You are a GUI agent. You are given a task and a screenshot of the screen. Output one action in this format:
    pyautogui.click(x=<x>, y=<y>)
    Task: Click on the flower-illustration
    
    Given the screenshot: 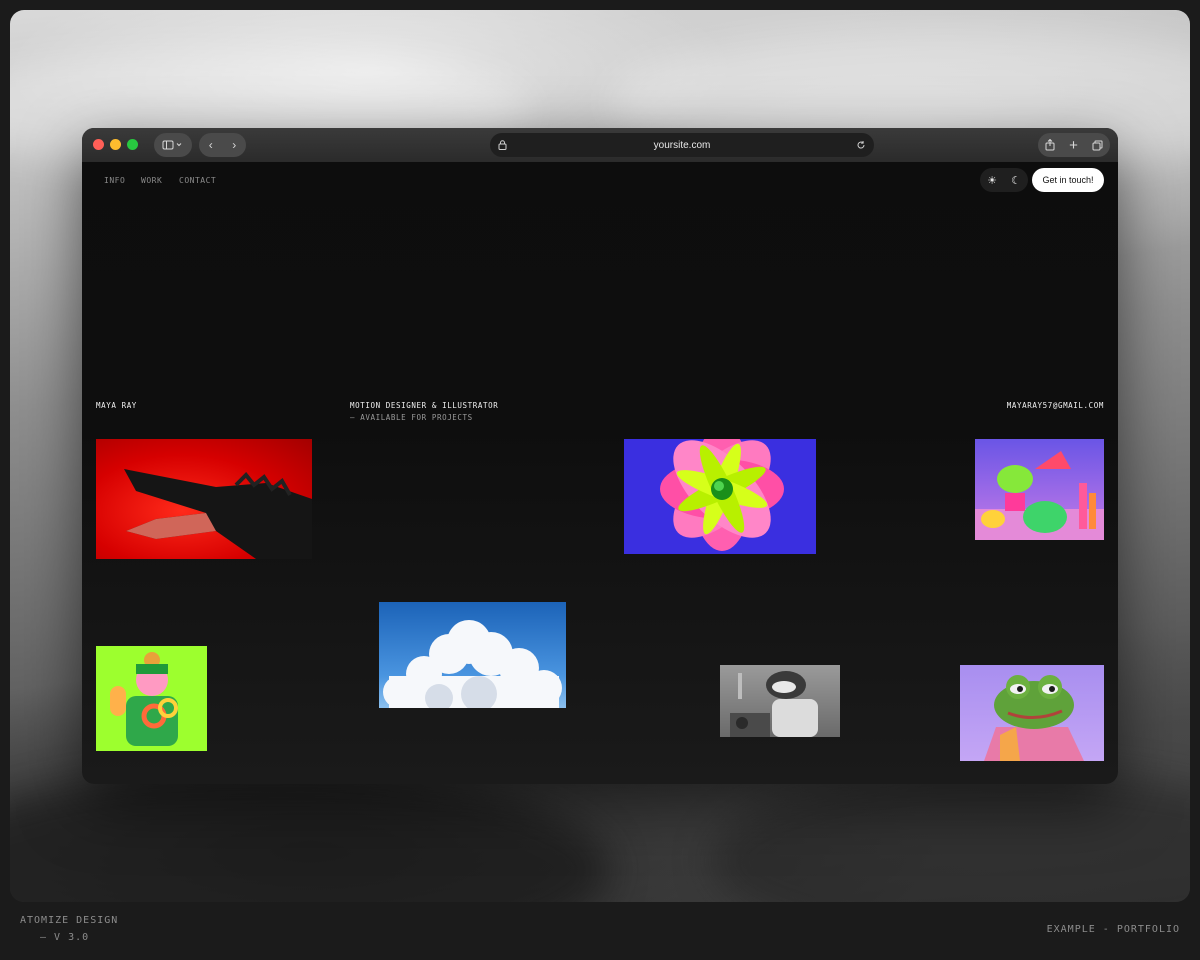 What is the action you would take?
    pyautogui.click(x=720, y=496)
    